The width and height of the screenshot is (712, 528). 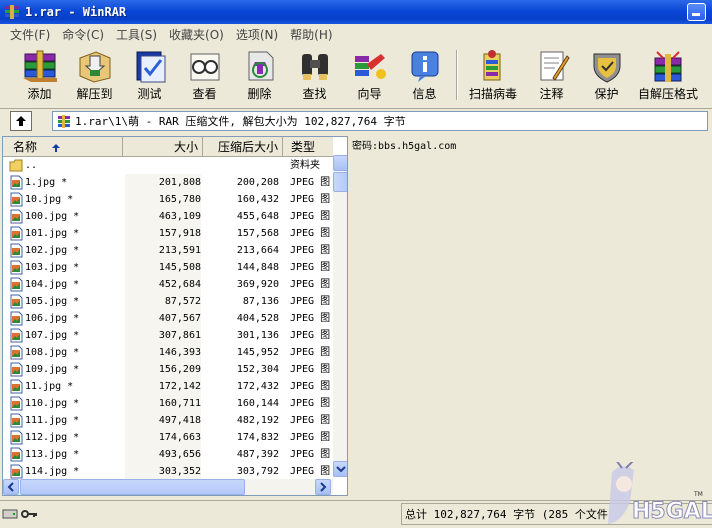 What do you see at coordinates (672, 511) in the screenshot?
I see `svg-text: H5GAL` at bounding box center [672, 511].